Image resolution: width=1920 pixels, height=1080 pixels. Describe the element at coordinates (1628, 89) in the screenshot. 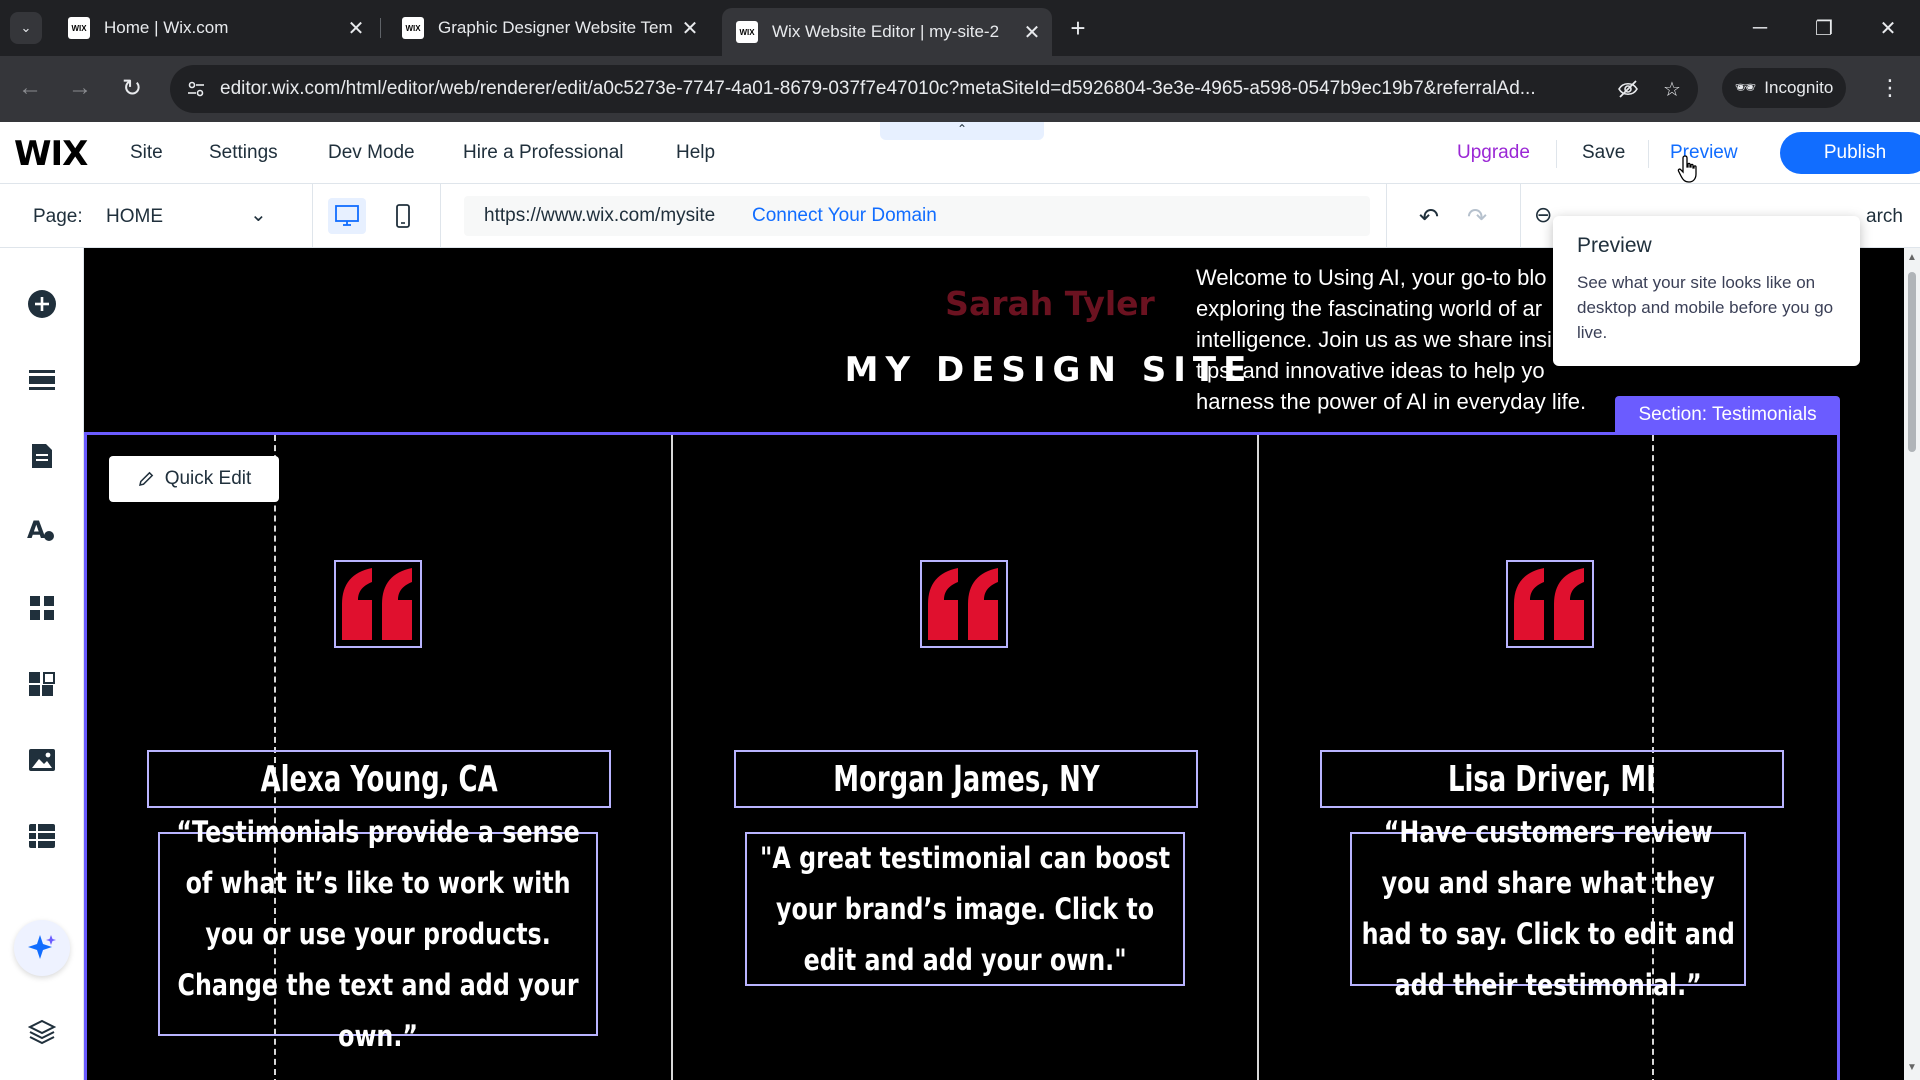

I see `eye-off-icon` at that location.